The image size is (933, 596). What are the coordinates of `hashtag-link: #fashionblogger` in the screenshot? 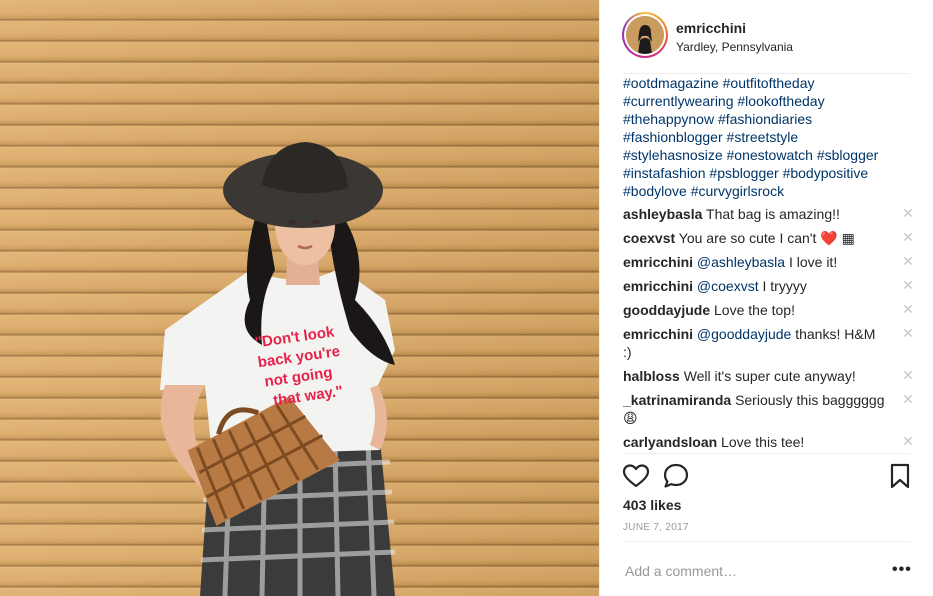 It's located at (673, 137).